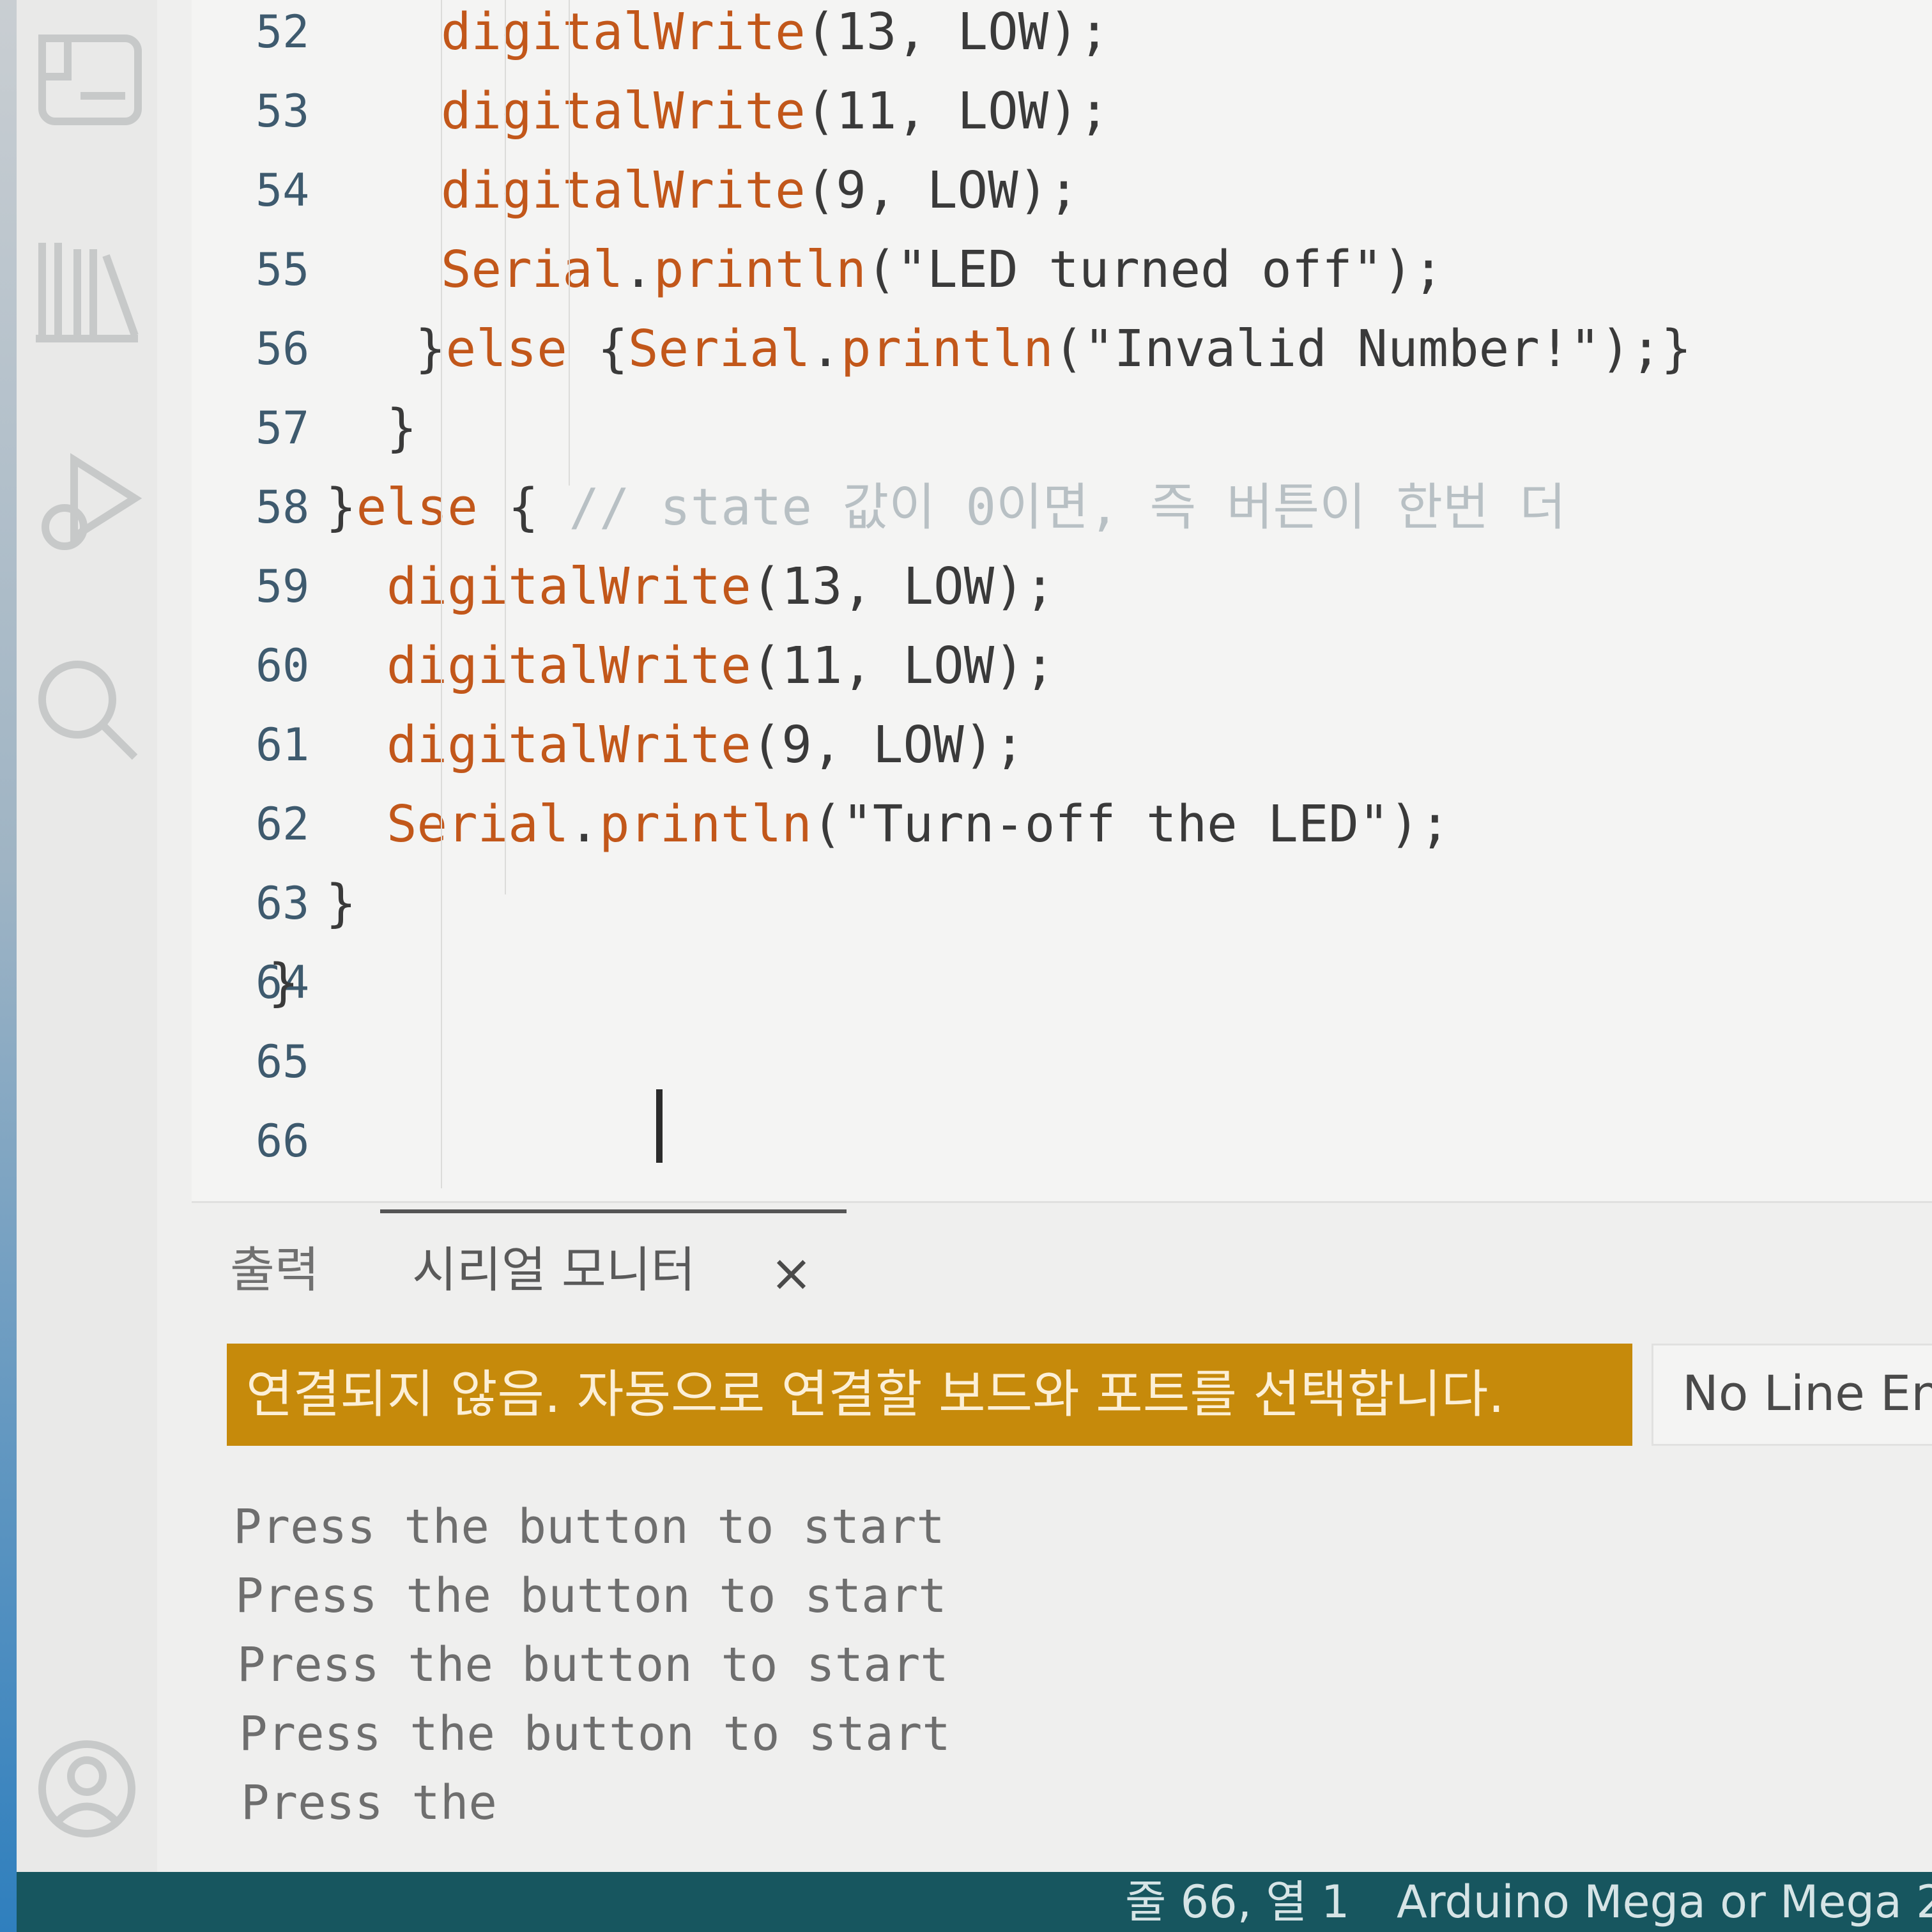 Image resolution: width=1932 pixels, height=1932 pixels. I want to click on serial-output-line: Press the, so click(369, 1802).